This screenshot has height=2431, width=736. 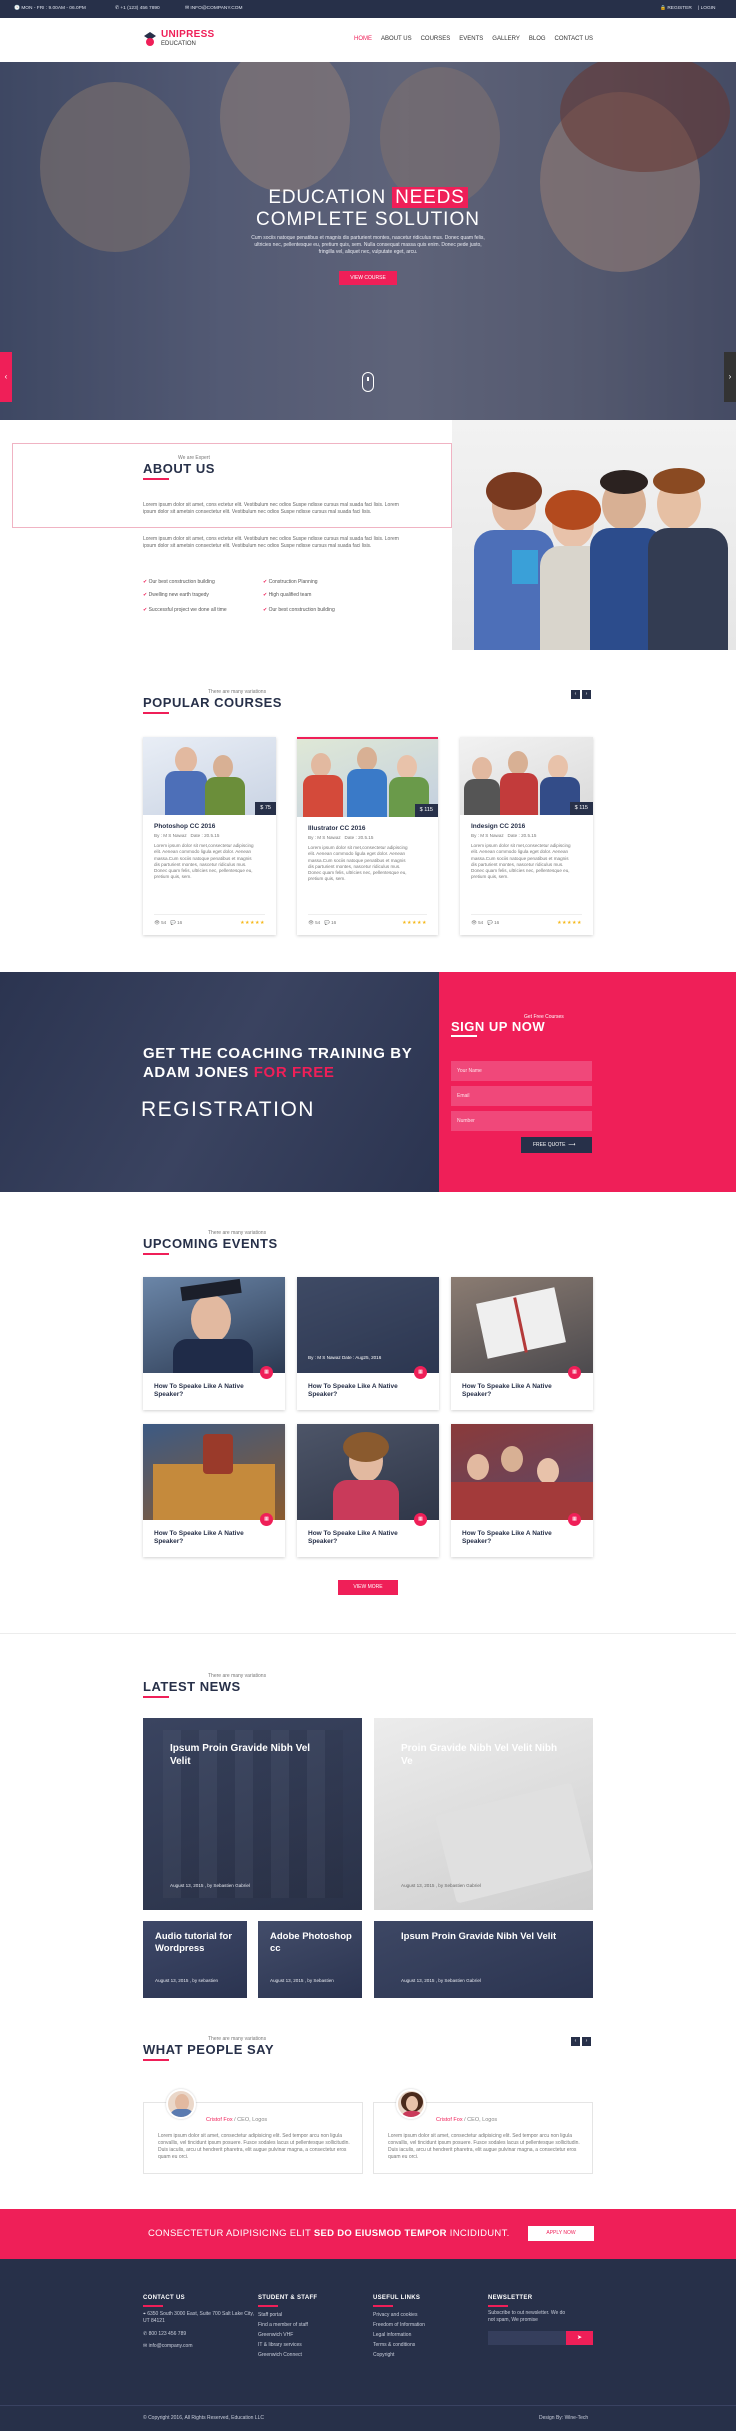 I want to click on nav-gallery: GALLERY, so click(x=506, y=39).